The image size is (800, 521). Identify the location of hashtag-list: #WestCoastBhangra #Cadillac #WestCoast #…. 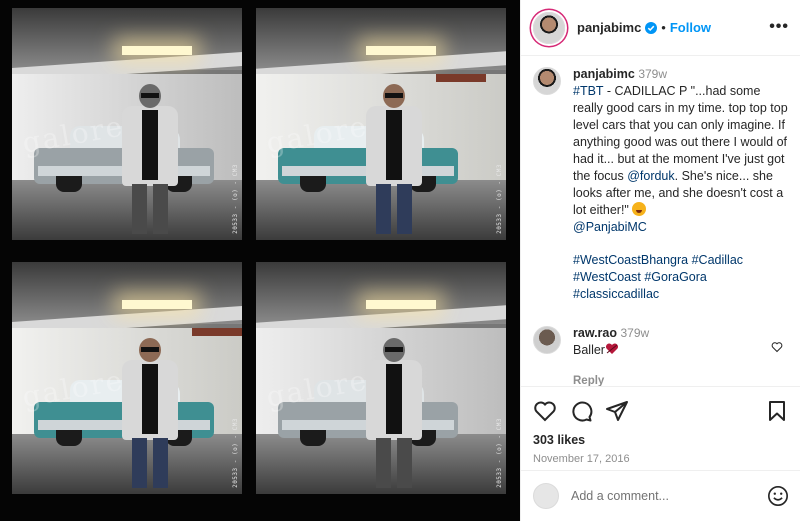
(681, 277).